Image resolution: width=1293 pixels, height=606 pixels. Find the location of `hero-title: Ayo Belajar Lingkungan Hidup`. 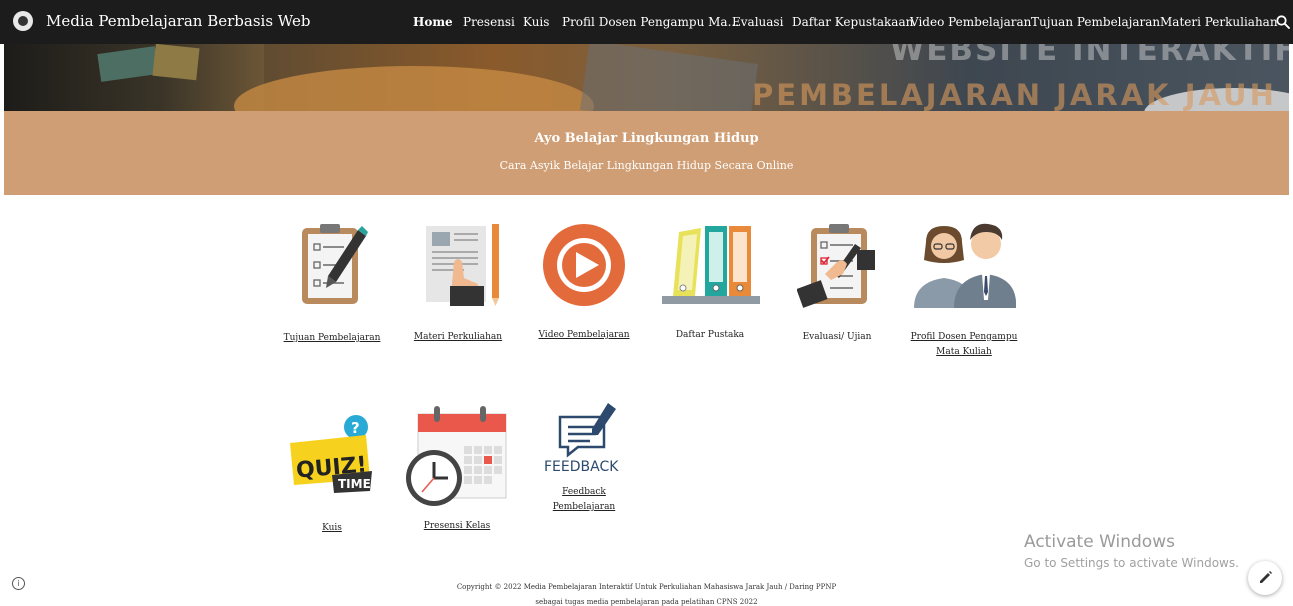

hero-title: Ayo Belajar Lingkungan Hidup is located at coordinates (646, 138).